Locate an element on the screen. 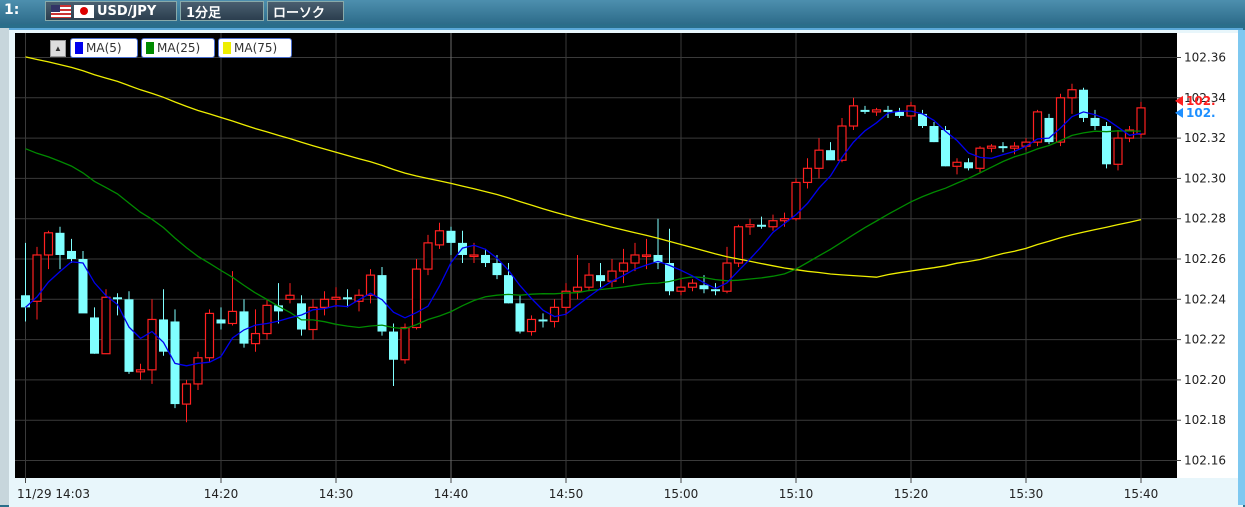  y-tick-label: 102.16 is located at coordinates (1205, 461).